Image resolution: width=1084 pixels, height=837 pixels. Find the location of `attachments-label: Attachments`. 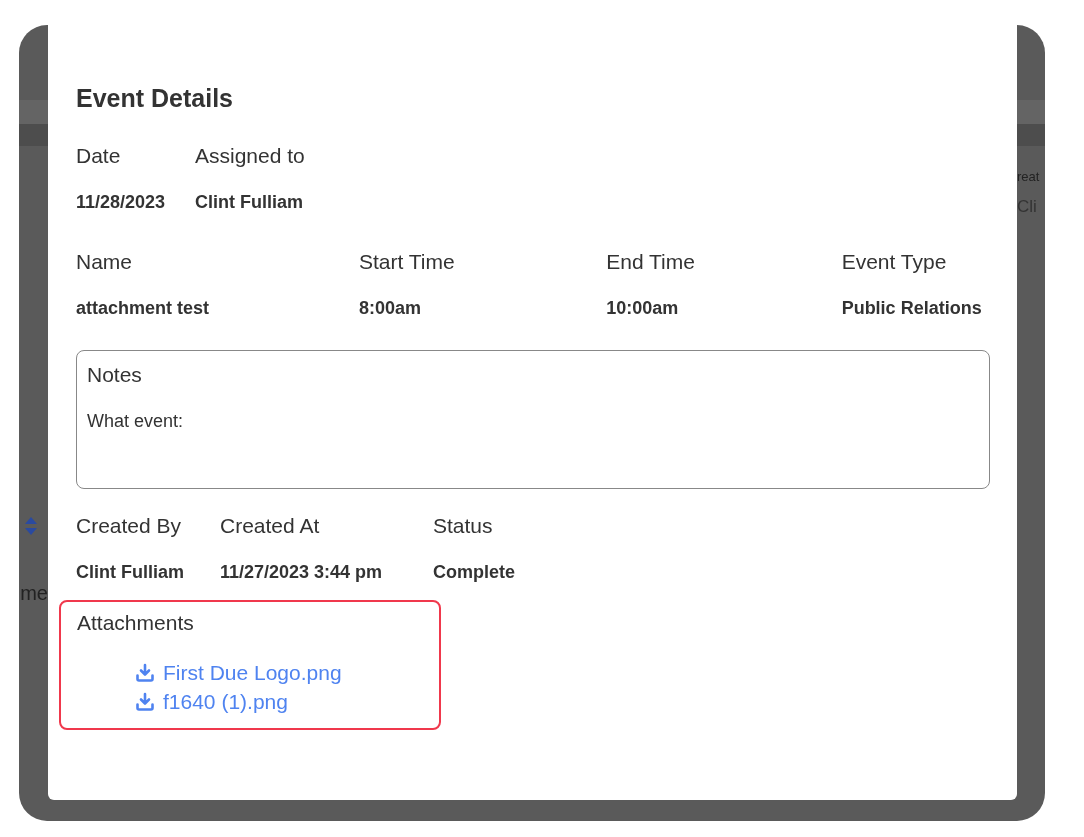

attachments-label: Attachments is located at coordinates (136, 623).